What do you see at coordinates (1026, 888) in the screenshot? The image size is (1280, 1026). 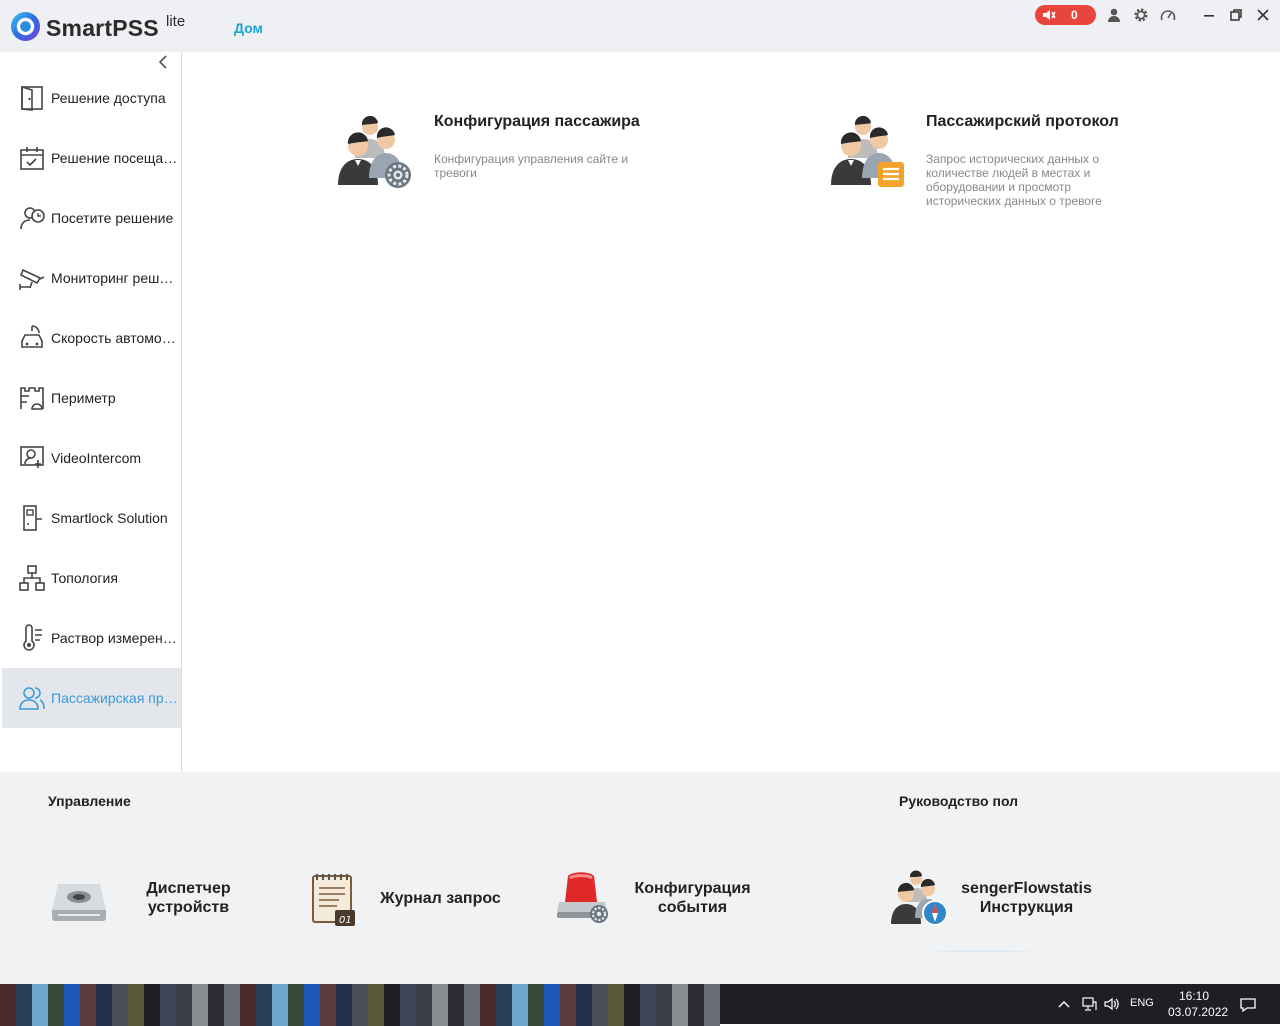 I see `tool-label-line: sengerFlowstatis` at bounding box center [1026, 888].